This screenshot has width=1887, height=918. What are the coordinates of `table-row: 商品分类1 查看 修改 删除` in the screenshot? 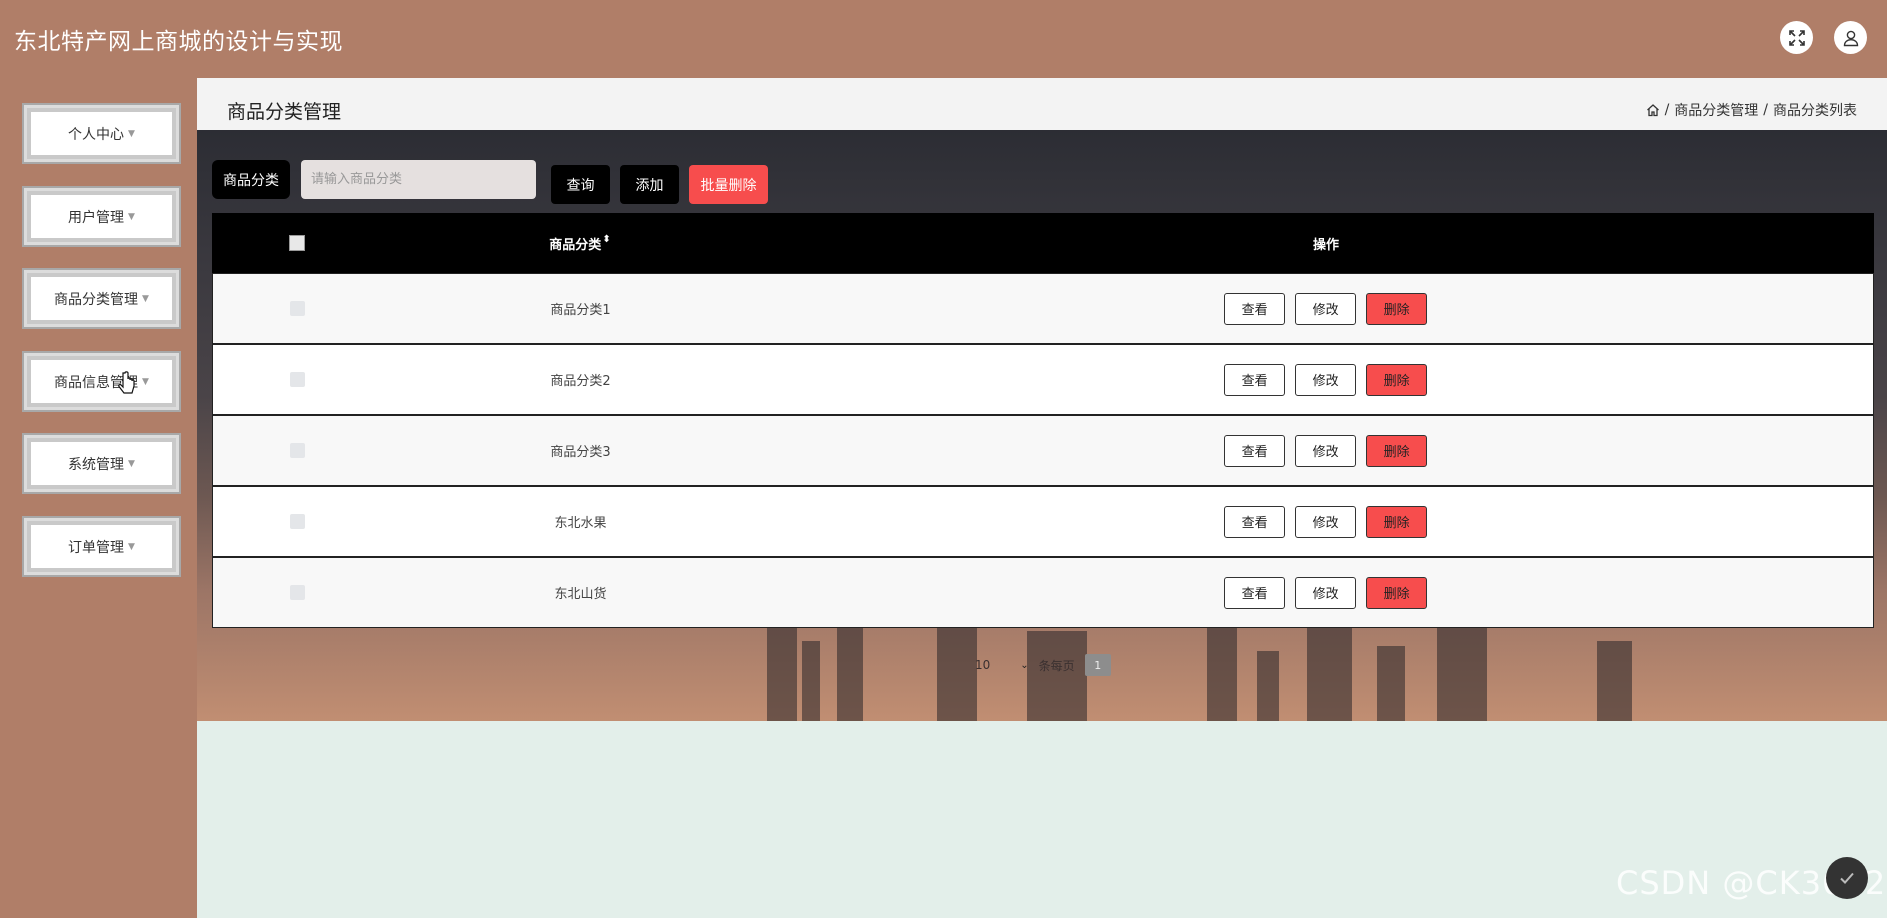 It's located at (1043, 308).